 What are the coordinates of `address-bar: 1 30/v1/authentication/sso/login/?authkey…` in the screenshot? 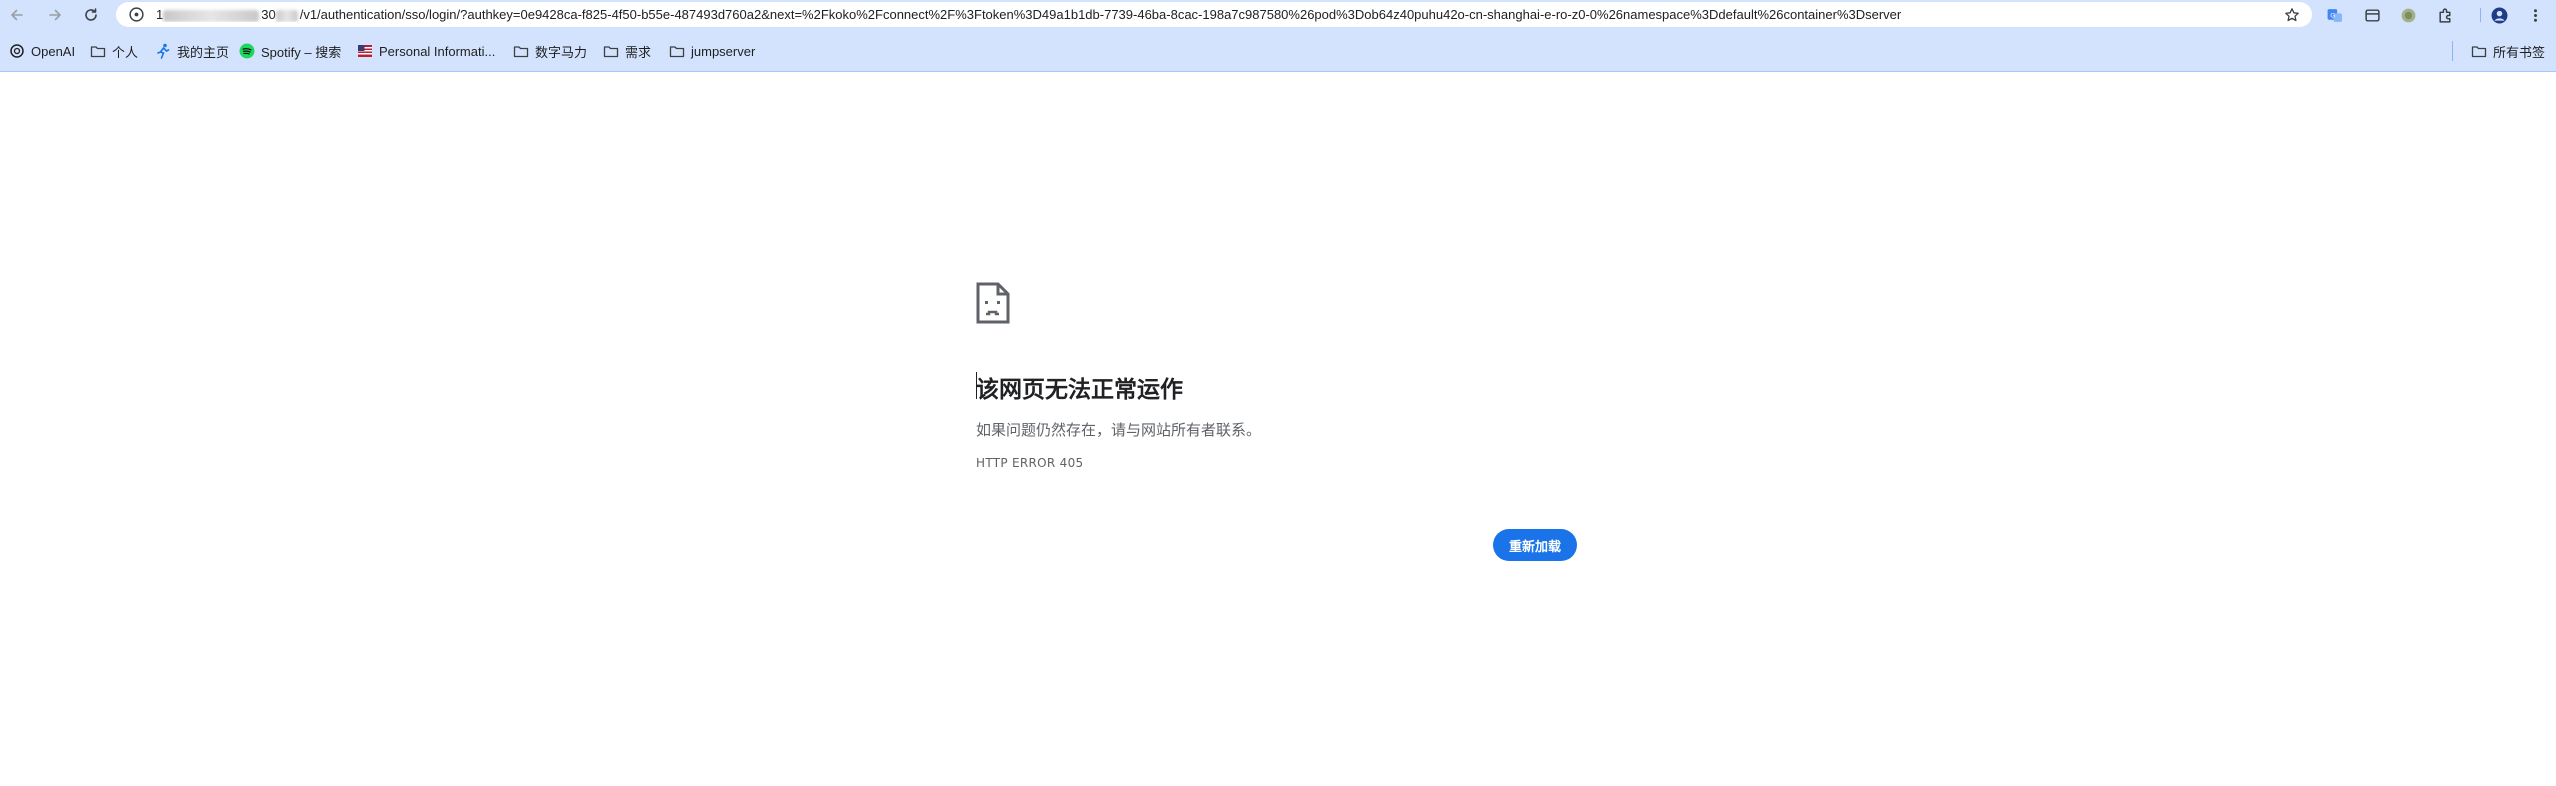 It's located at (1214, 14).